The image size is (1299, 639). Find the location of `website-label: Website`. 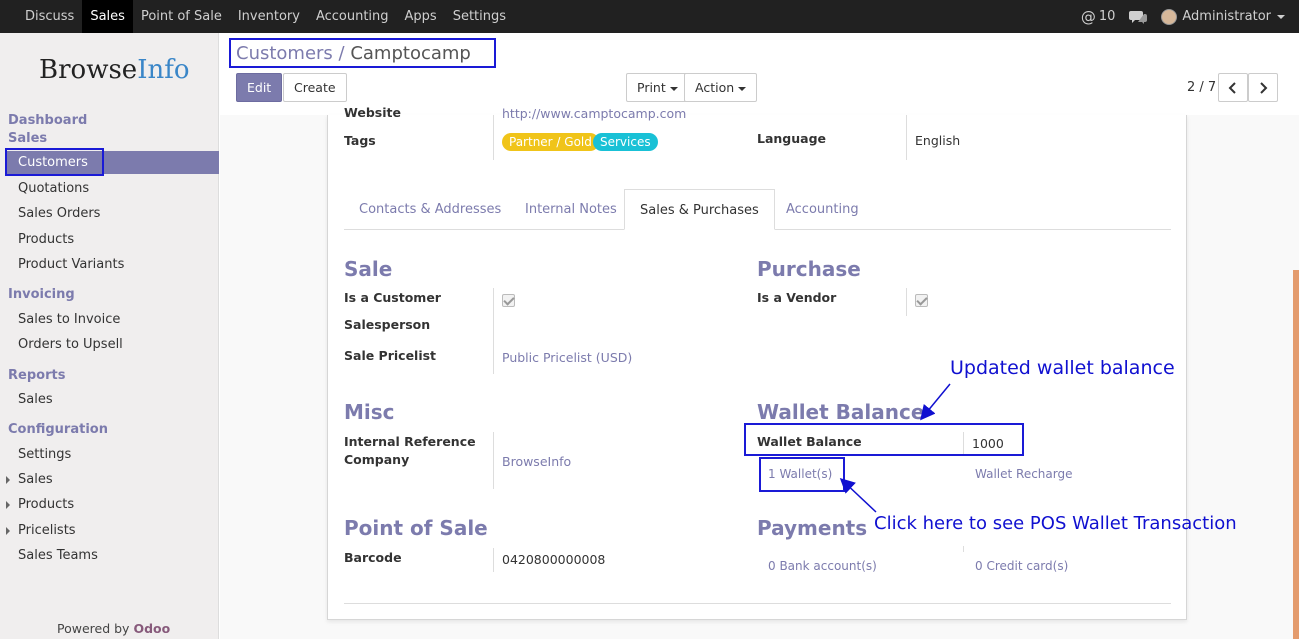

website-label: Website is located at coordinates (372, 112).